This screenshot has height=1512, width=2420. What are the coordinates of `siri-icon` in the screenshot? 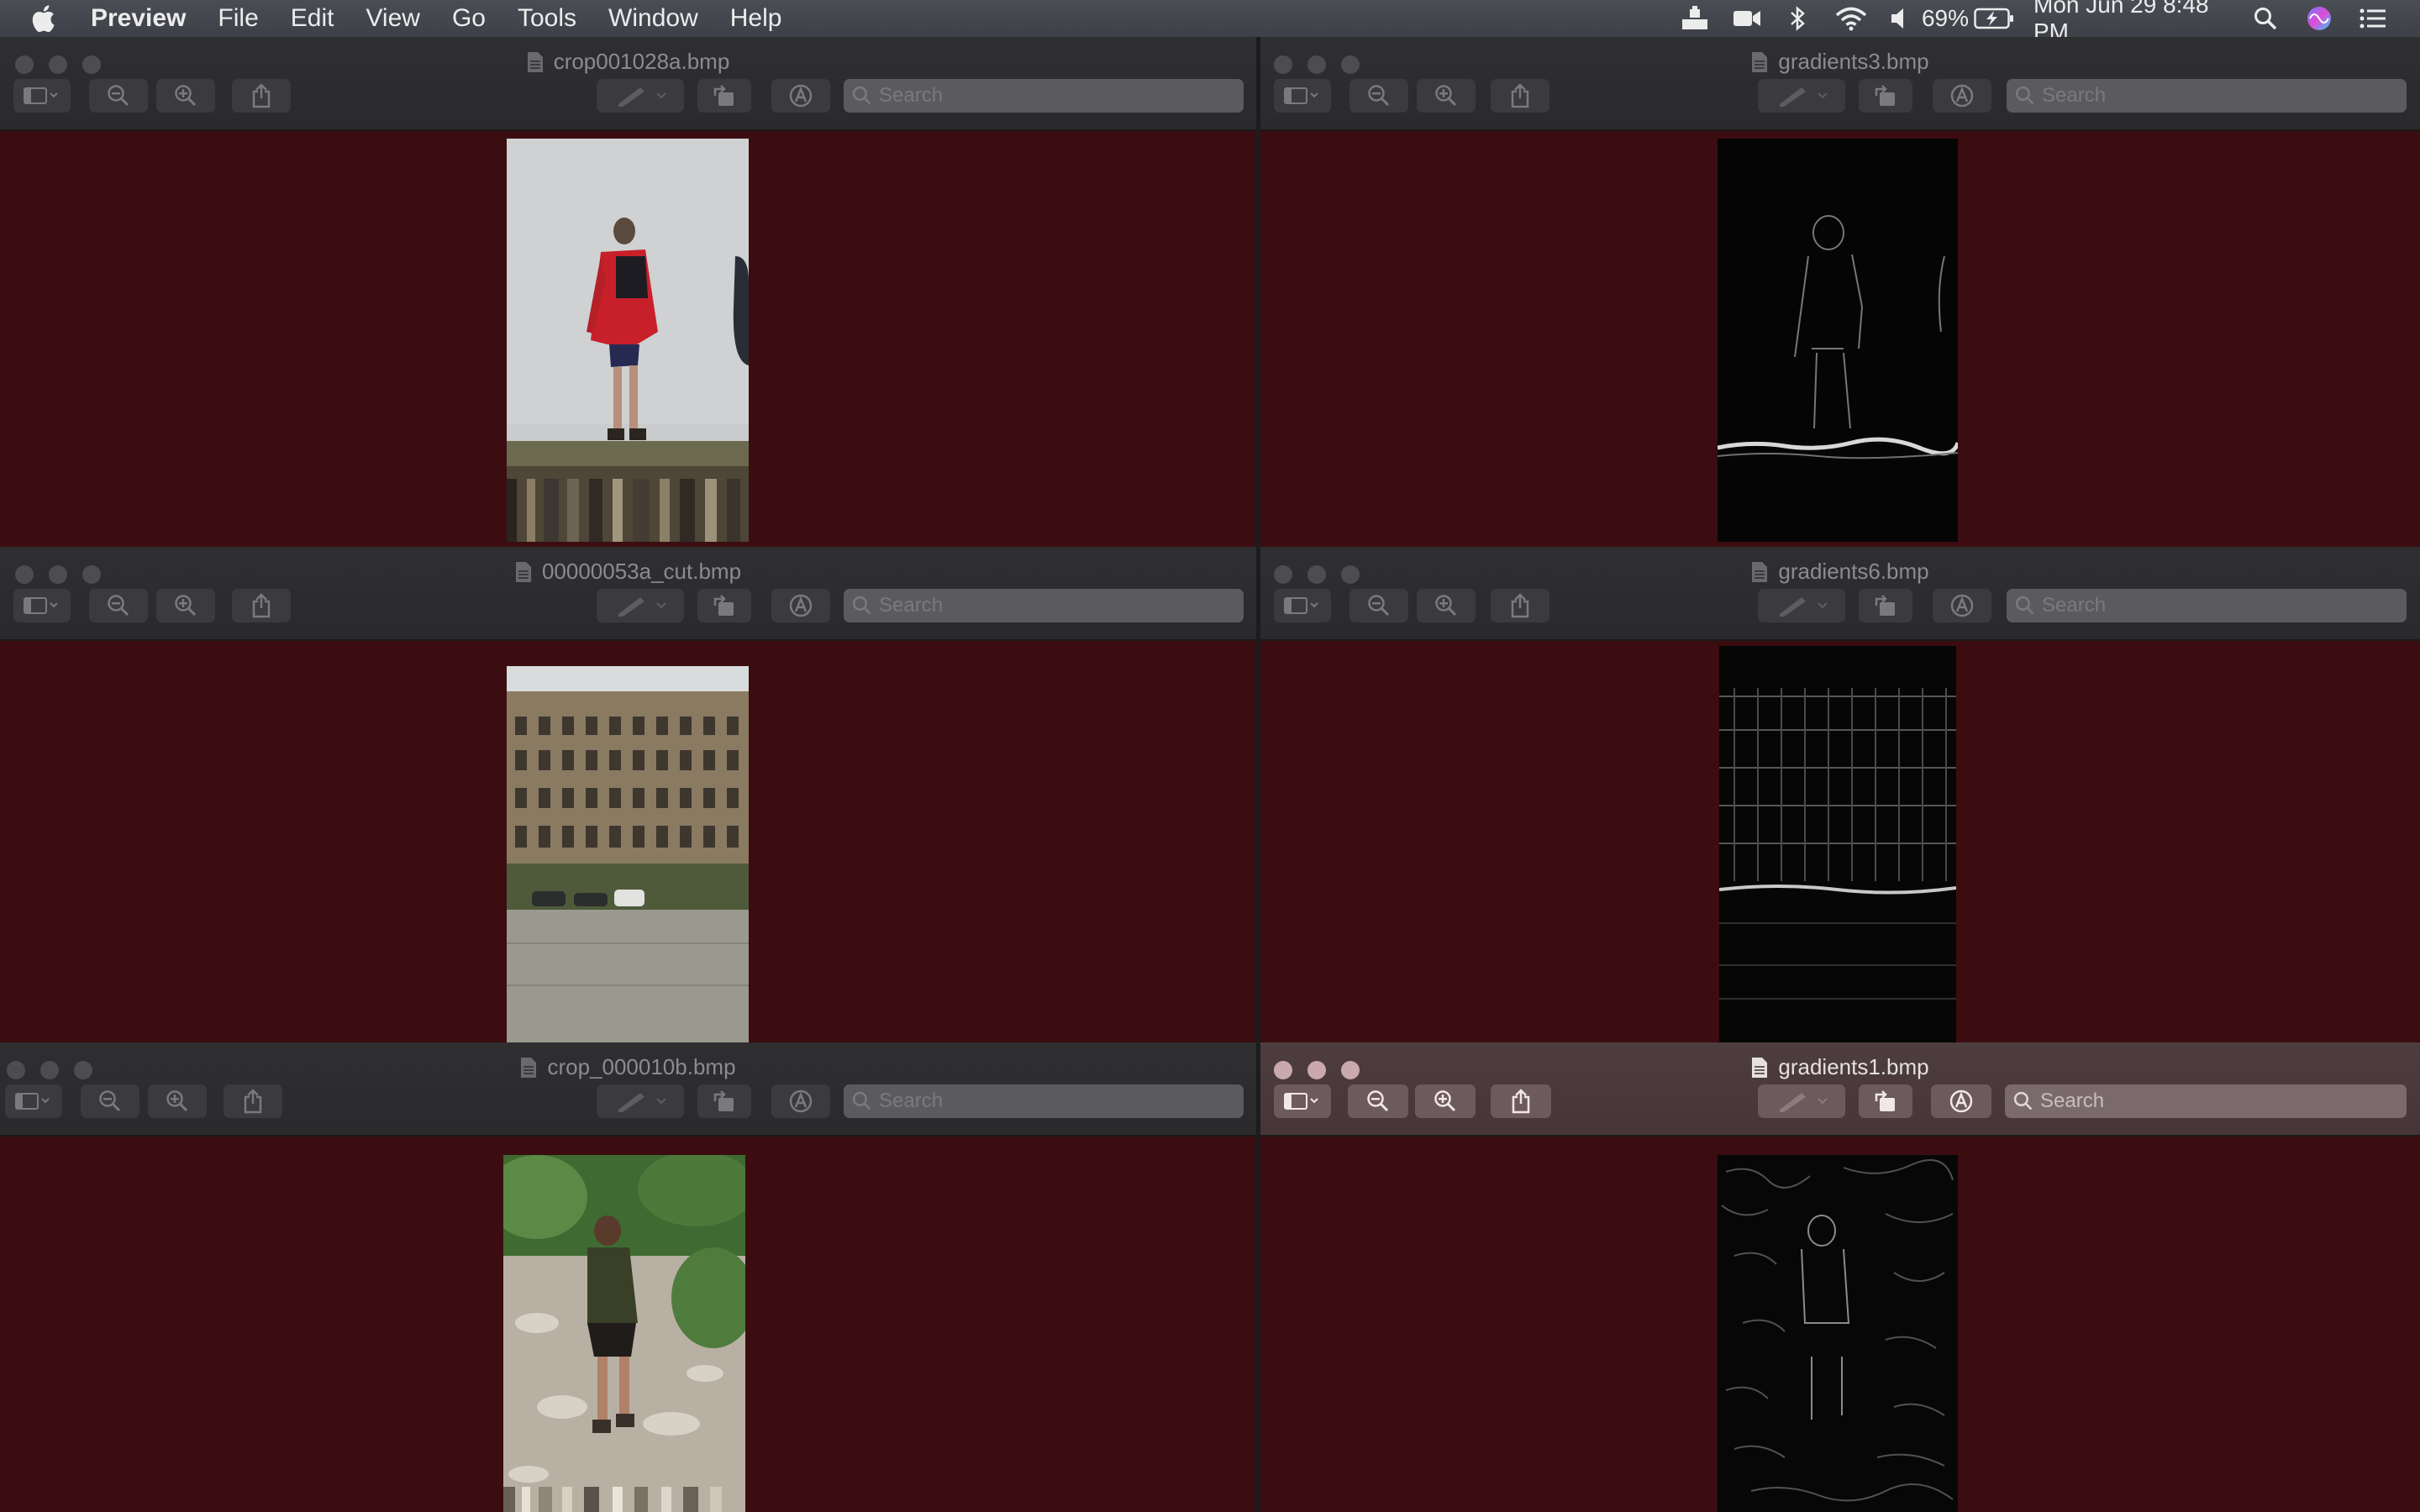 It's located at (2319, 18).